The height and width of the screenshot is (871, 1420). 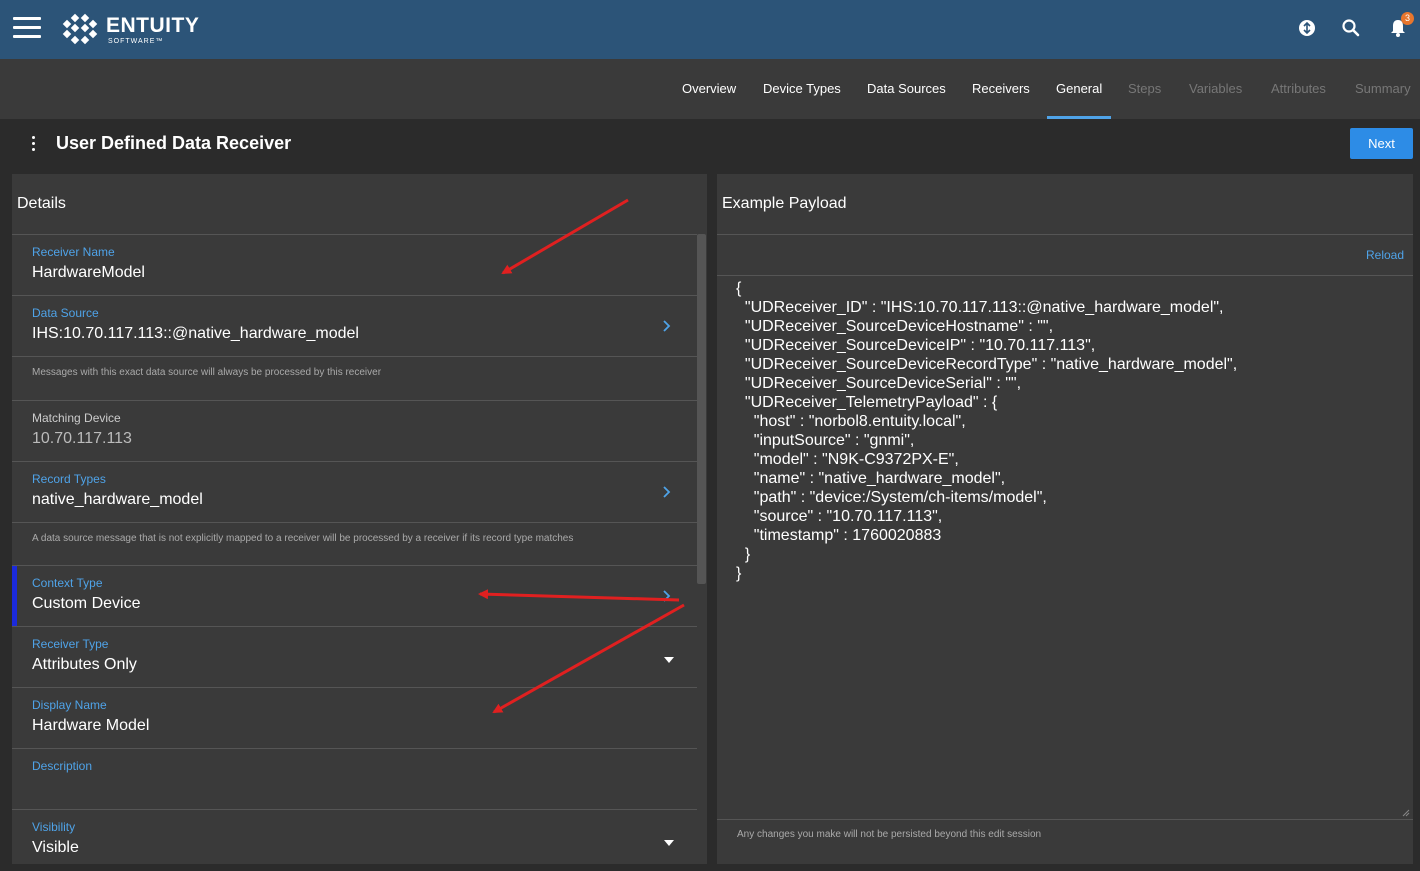 I want to click on brand-subtitle: SOFTWARE™, so click(x=136, y=41).